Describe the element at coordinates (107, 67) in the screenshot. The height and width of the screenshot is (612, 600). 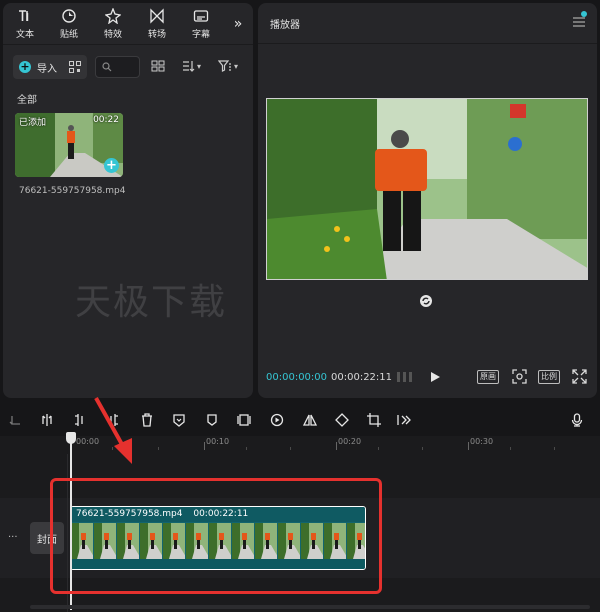
I see `search-icon` at that location.